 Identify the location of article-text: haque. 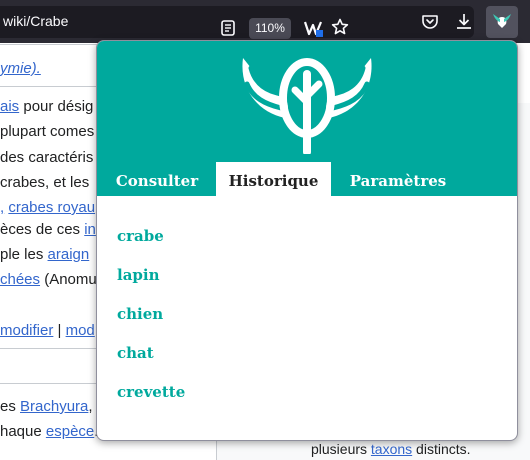
(23, 431).